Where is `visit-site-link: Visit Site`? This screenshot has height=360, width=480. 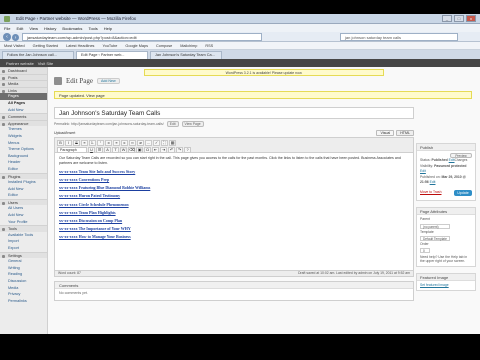
visit-site-link: Visit Site is located at coordinates (46, 63).